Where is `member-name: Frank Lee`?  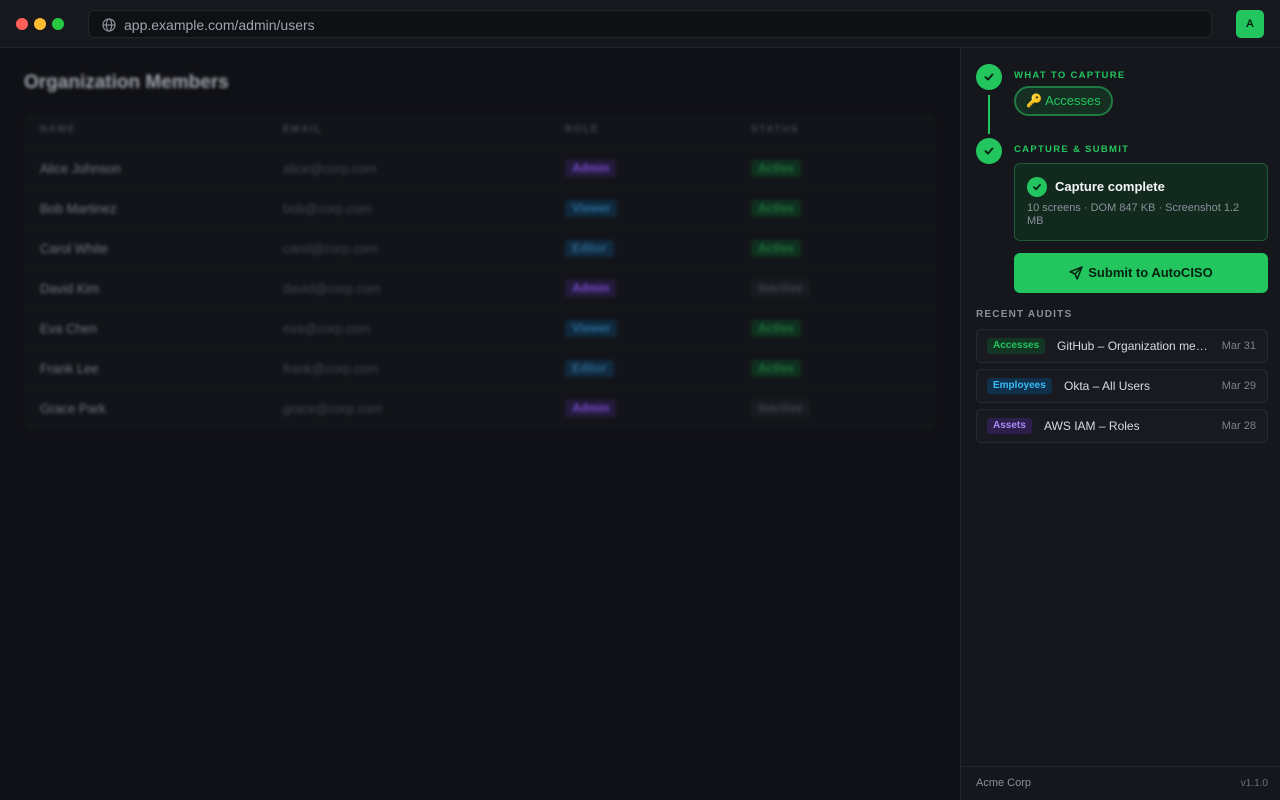
member-name: Frank Lee is located at coordinates (69, 368).